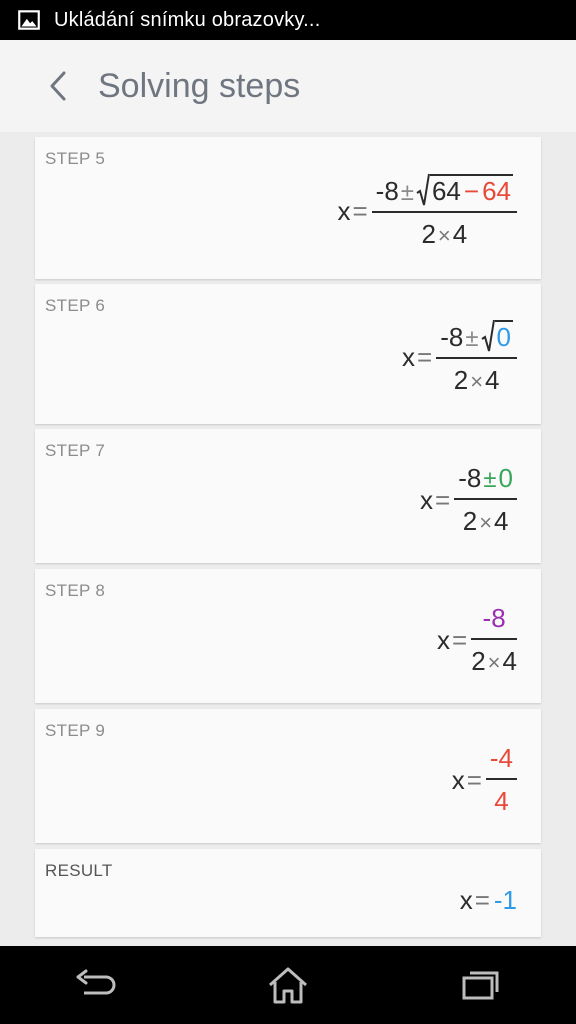 This screenshot has height=1024, width=576. I want to click on nav-back-button, so click(96, 985).